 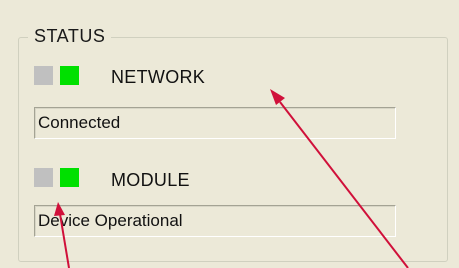 I want to click on network-label: NETWORK, so click(x=158, y=77).